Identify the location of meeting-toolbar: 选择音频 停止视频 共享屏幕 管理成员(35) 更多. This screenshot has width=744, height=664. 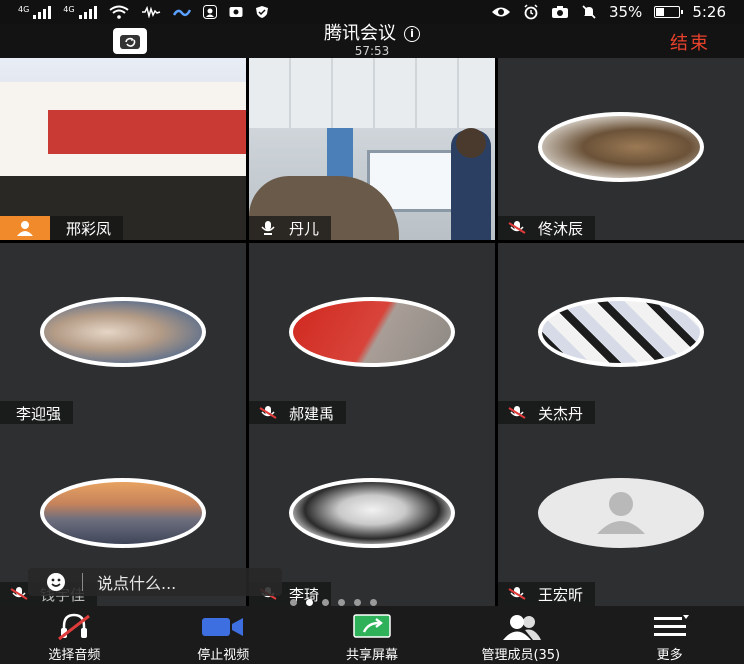
(372, 635).